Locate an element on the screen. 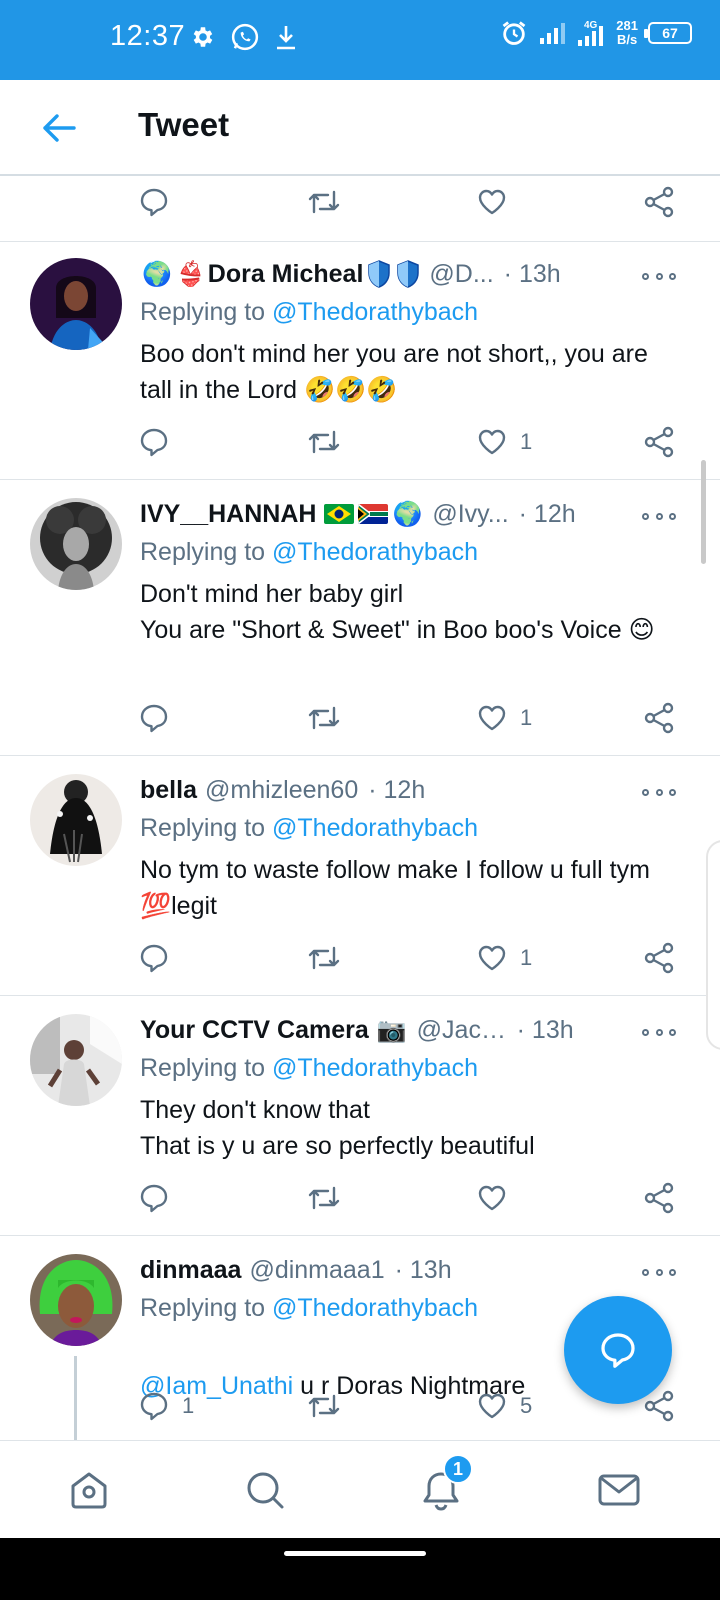 The height and width of the screenshot is (1600, 720). nav-messages is located at coordinates (619, 1490).